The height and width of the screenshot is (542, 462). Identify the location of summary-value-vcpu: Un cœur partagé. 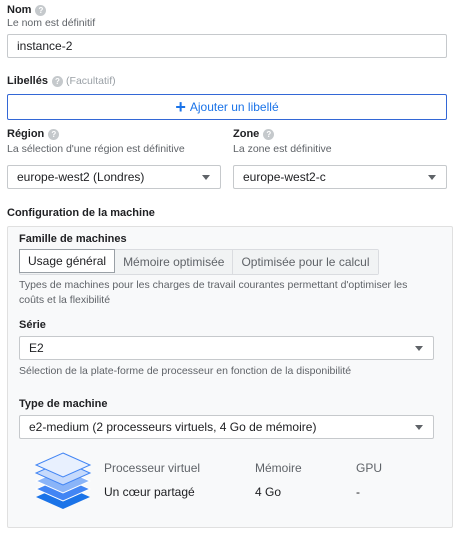
(149, 492).